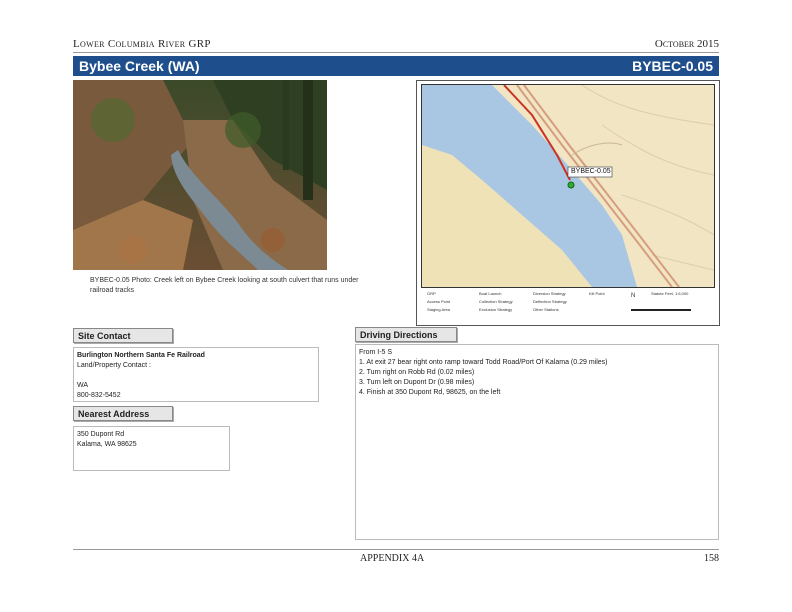  Describe the element at coordinates (142, 44) in the screenshot. I see `document-header-title: Lower Columbia River GRP` at that location.